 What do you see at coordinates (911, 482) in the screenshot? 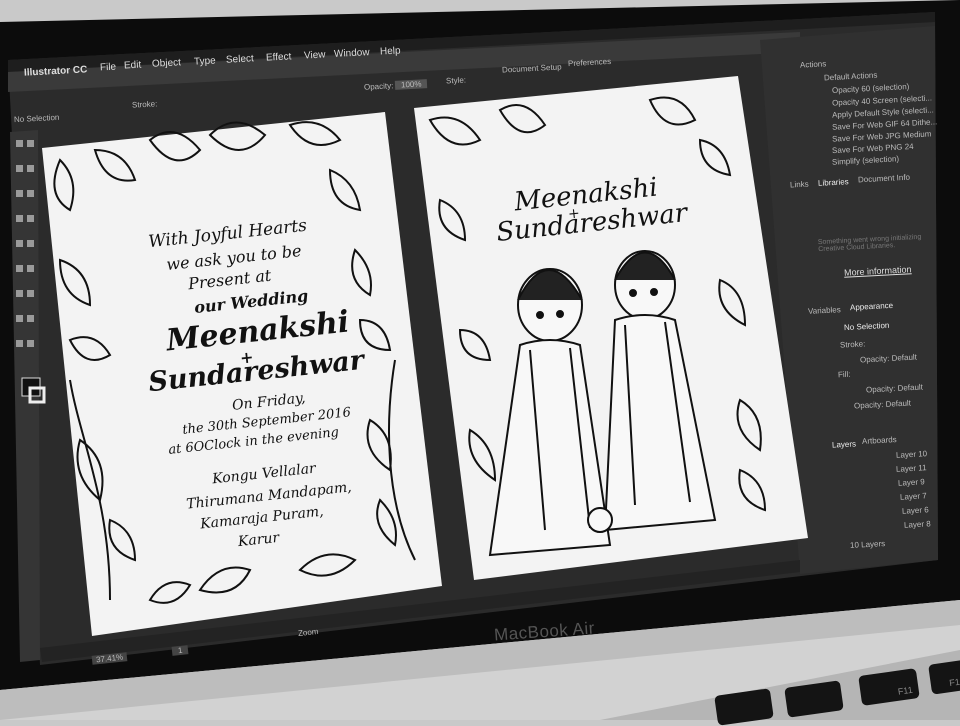
I see `layer-row: Layer 9` at bounding box center [911, 482].